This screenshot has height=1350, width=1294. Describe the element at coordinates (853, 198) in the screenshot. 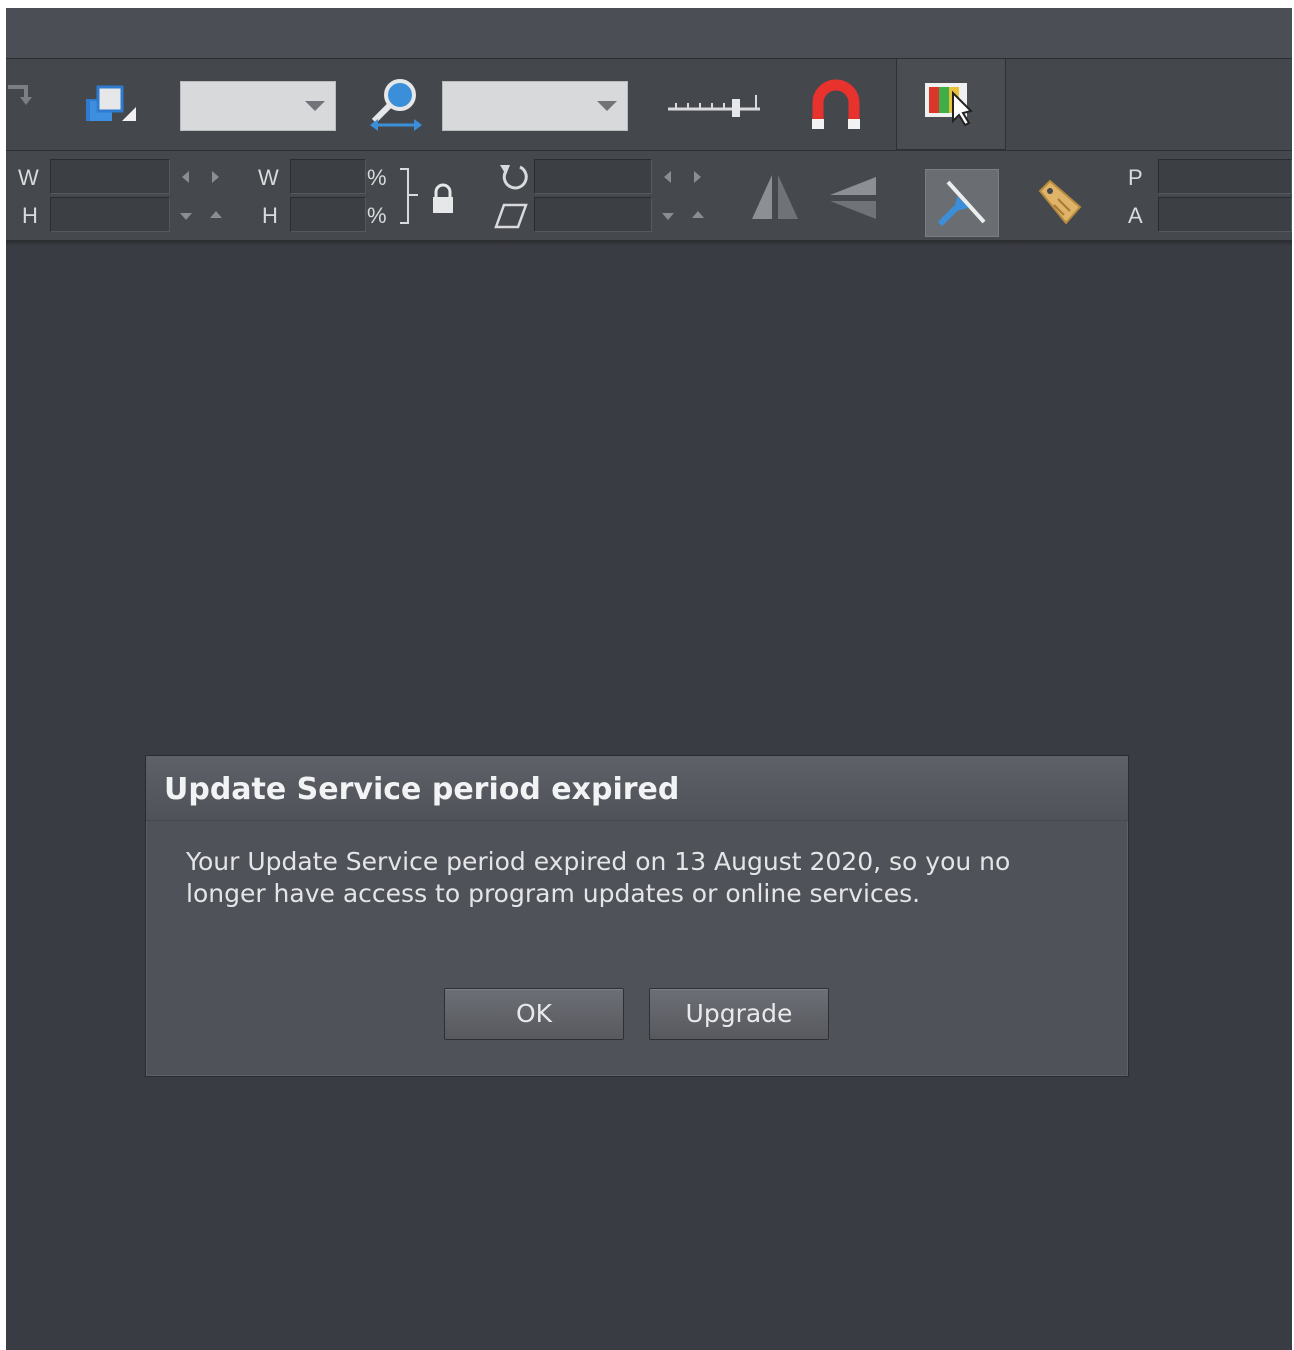

I see `flip-vertical-icon` at that location.